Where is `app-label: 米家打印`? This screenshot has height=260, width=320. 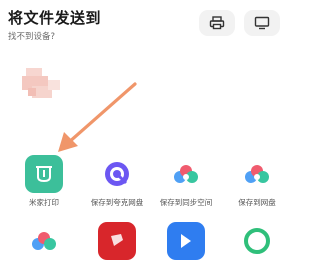 app-label: 米家打印 is located at coordinates (44, 202).